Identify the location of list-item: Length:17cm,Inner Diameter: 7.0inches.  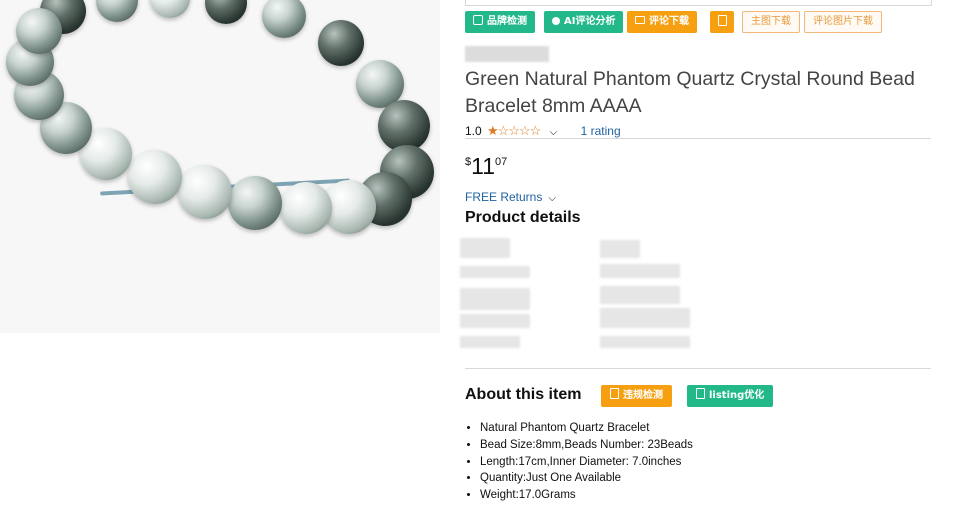
(586, 462).